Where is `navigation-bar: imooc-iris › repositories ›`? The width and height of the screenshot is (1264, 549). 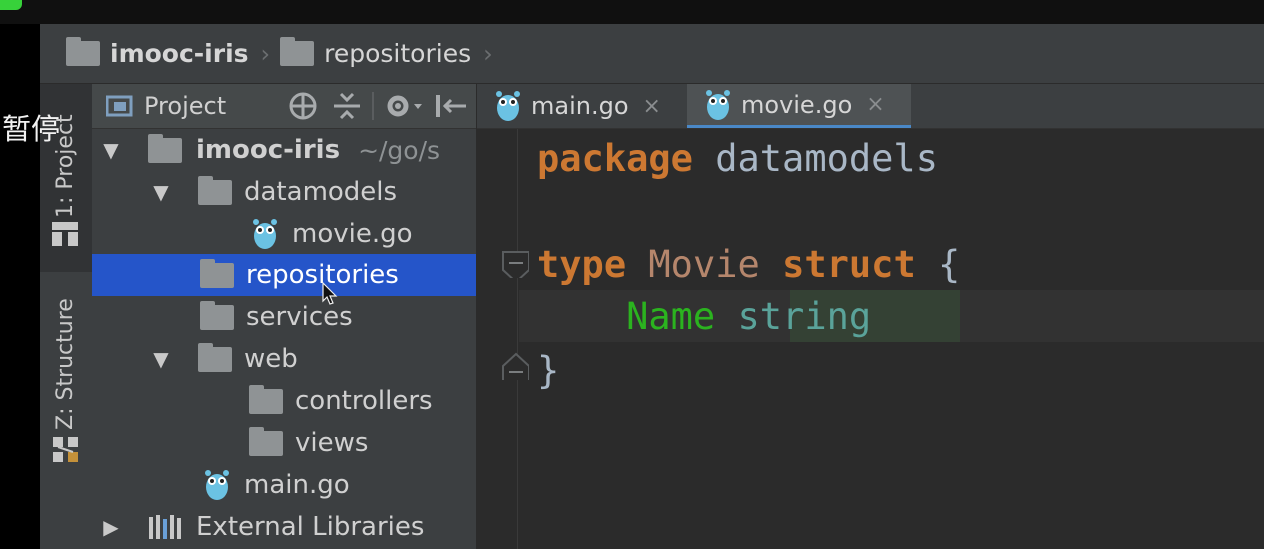
navigation-bar: imooc-iris › repositories › is located at coordinates (652, 54).